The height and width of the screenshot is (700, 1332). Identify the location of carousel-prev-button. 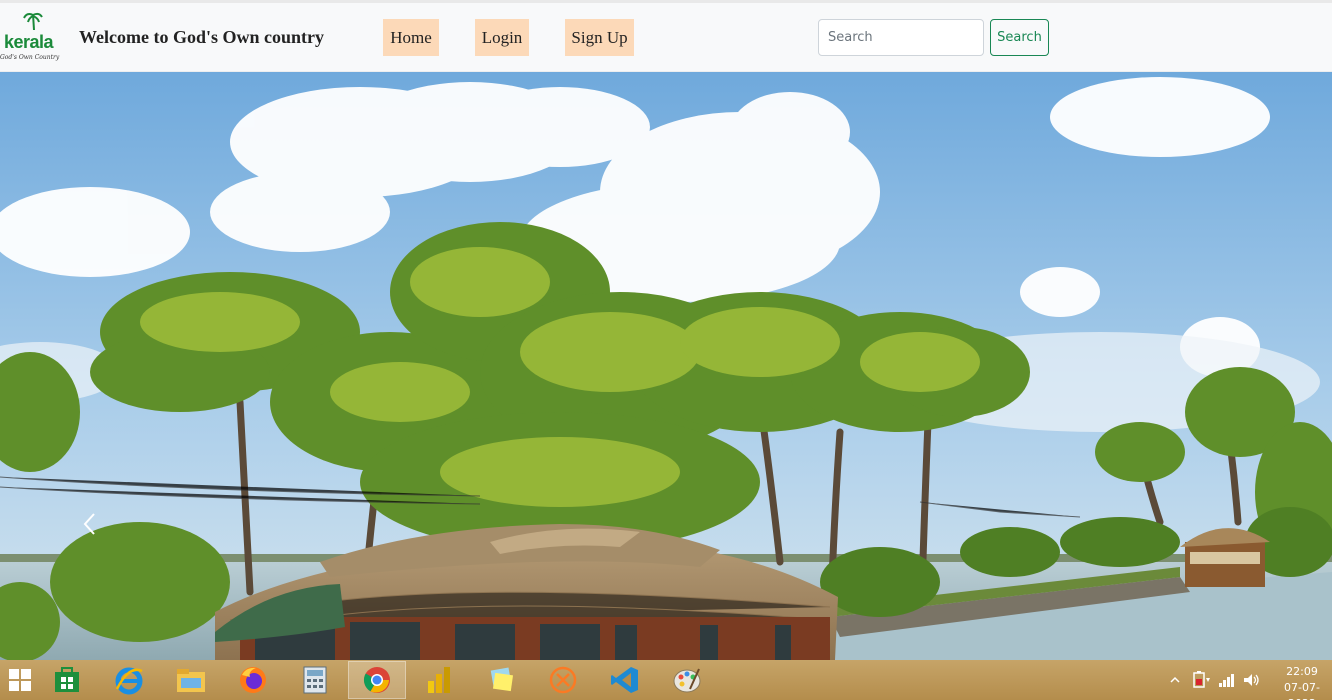
(89, 524).